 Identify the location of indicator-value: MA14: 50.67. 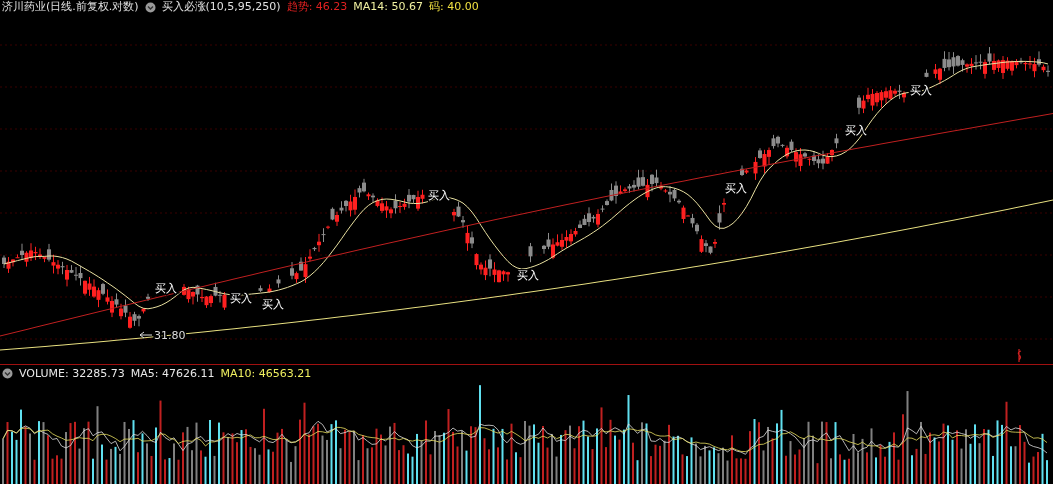
(388, 7).